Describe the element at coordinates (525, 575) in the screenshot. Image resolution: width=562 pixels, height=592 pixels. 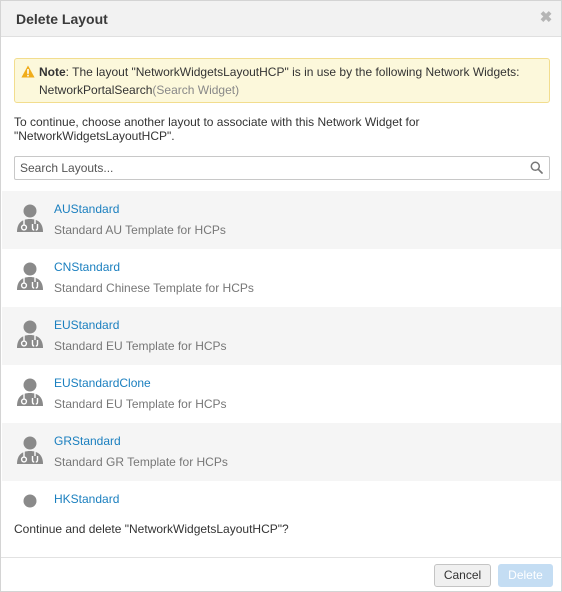
I see `delete-button: Delete` at that location.